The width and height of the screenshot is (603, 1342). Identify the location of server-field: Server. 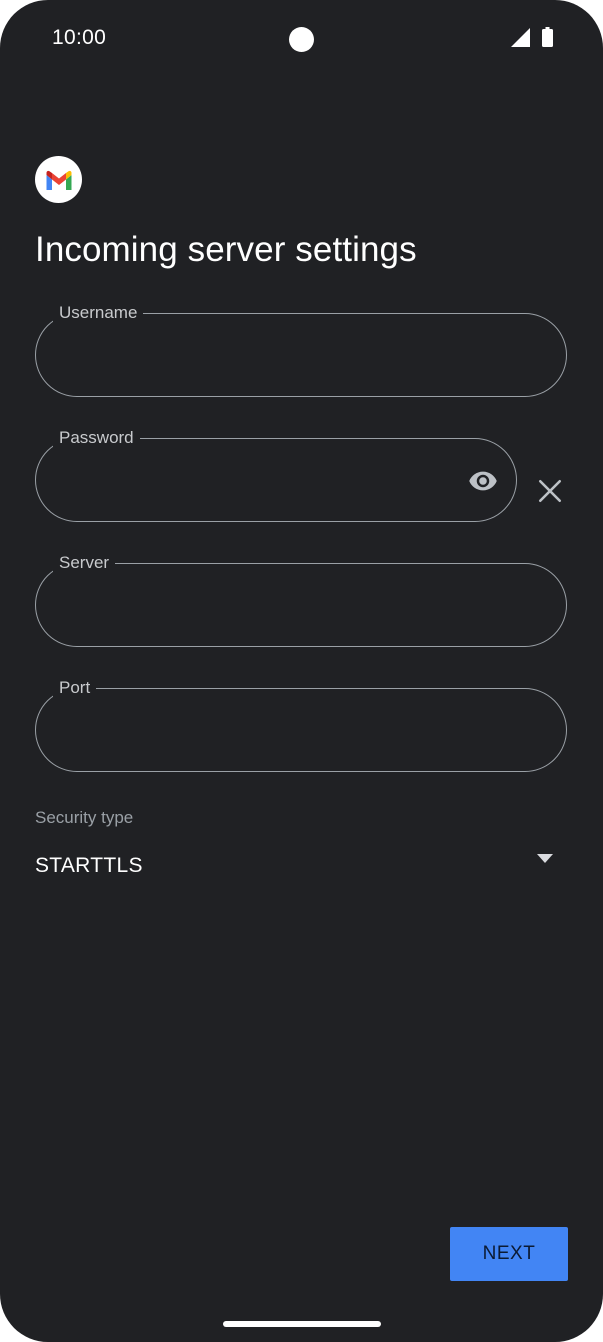
(301, 600).